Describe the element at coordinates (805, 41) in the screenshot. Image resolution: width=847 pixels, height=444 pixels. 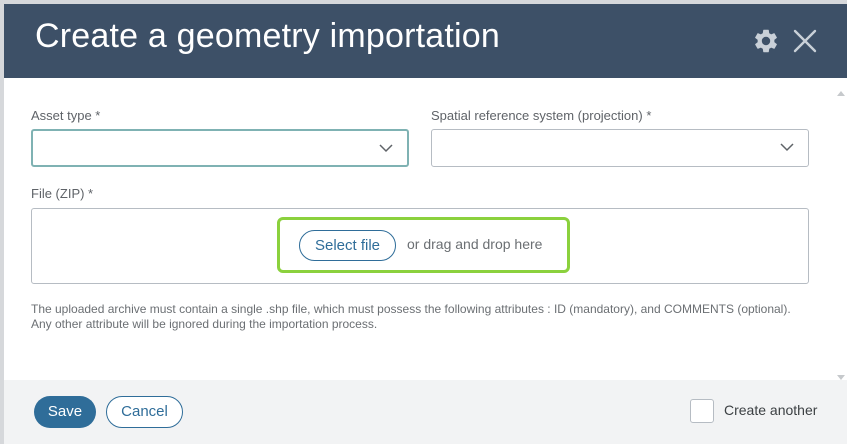
I see `close-icon` at that location.